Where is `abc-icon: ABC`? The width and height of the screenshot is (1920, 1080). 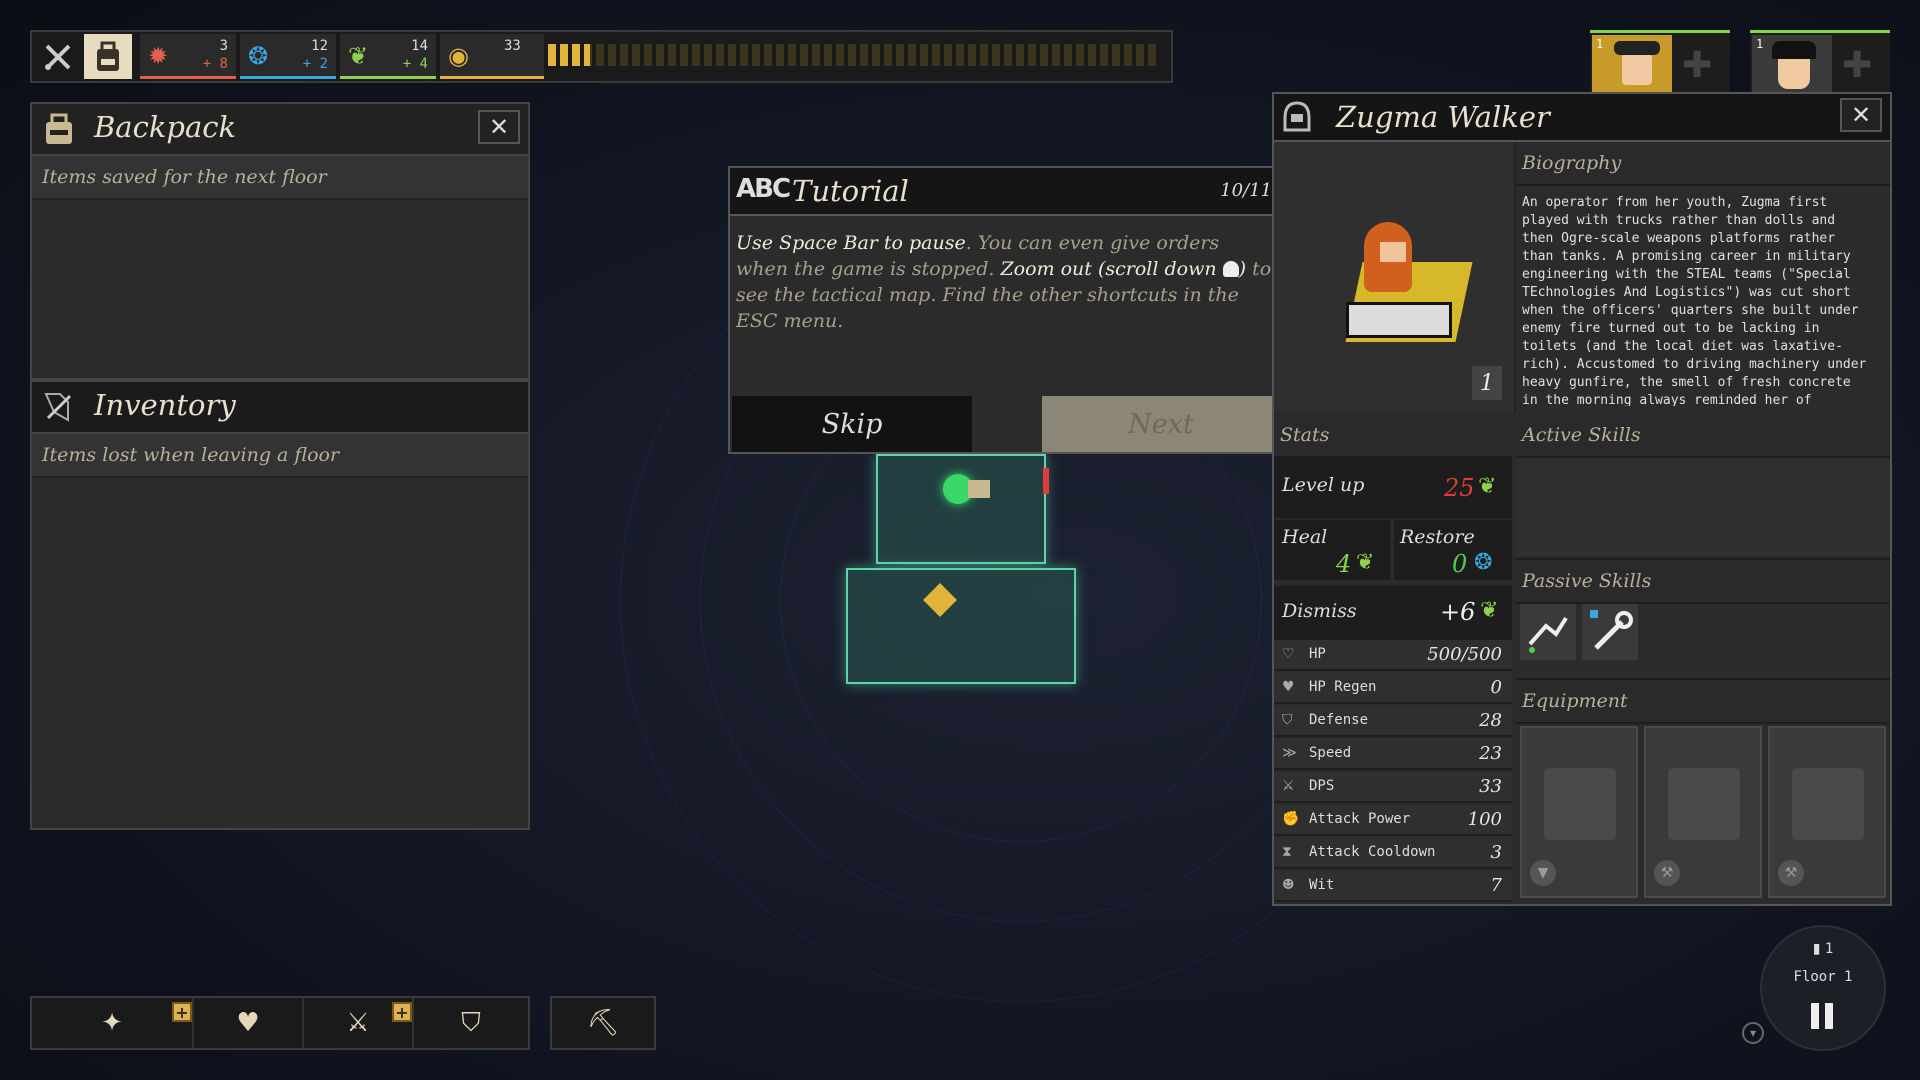
abc-icon: ABC is located at coordinates (763, 189).